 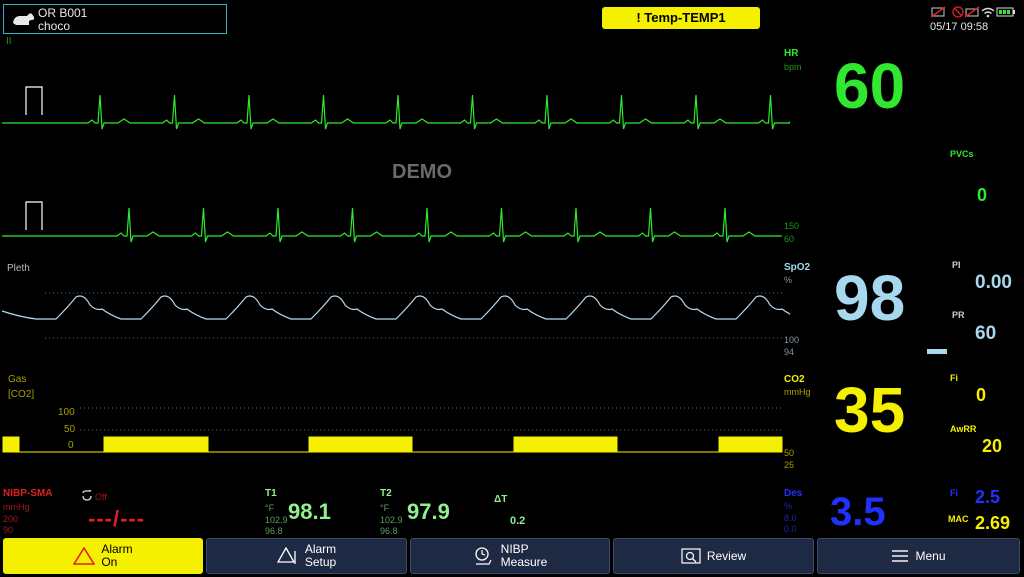 What do you see at coordinates (1005, 12) in the screenshot?
I see `battery-icon` at bounding box center [1005, 12].